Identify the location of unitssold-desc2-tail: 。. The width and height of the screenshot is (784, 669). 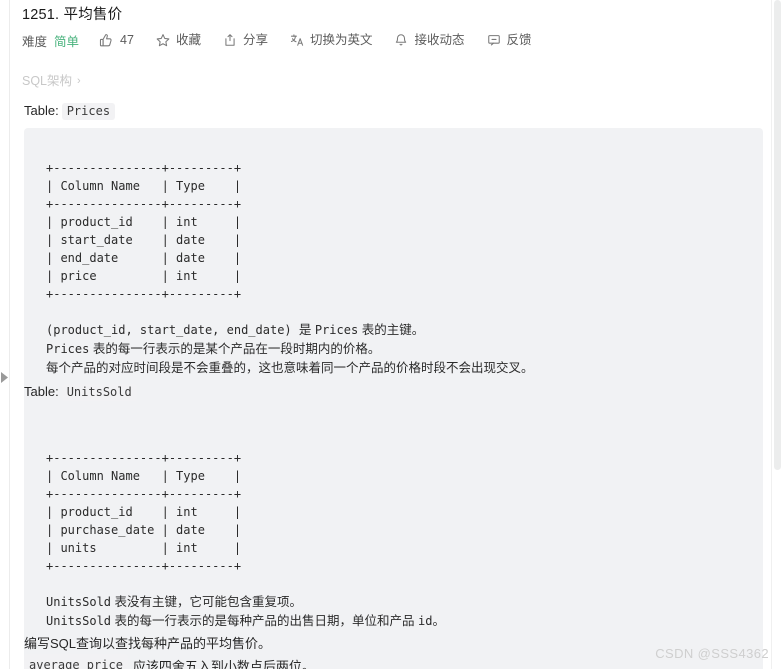
(438, 621).